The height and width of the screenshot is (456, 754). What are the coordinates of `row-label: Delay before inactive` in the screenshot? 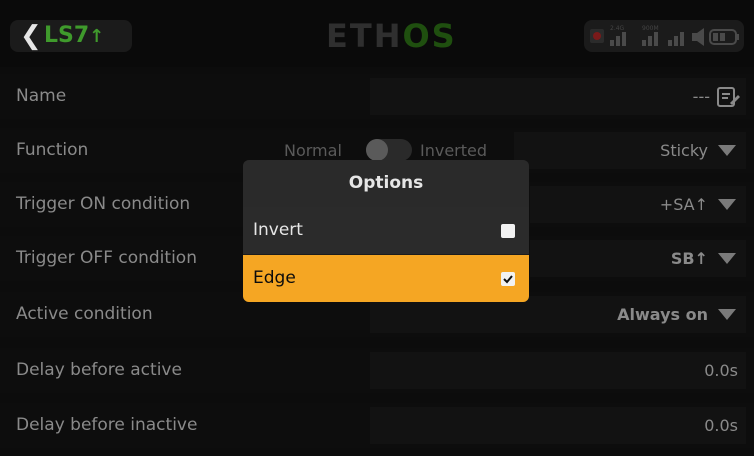 It's located at (107, 425).